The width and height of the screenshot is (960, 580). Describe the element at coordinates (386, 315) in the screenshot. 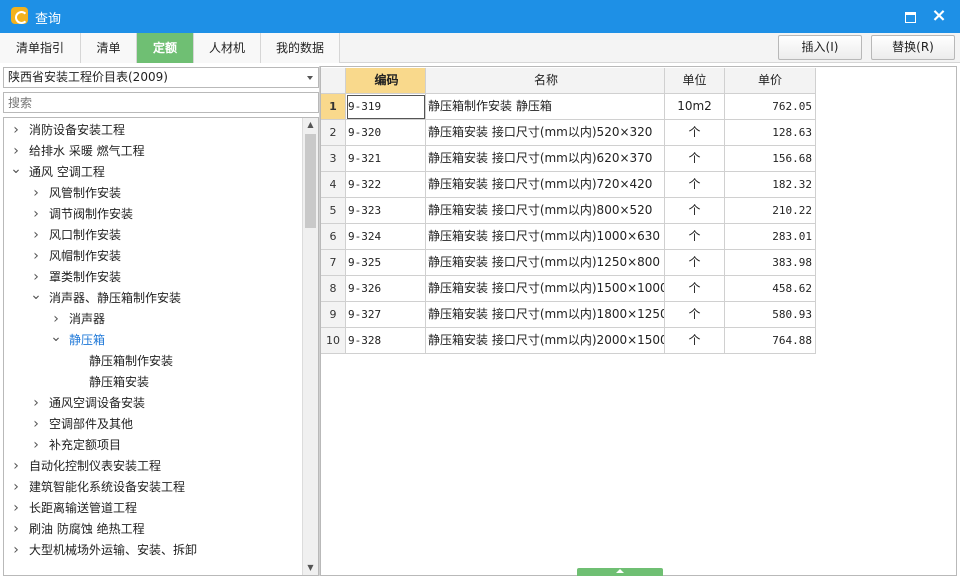

I see `cell-code: 9-327` at that location.